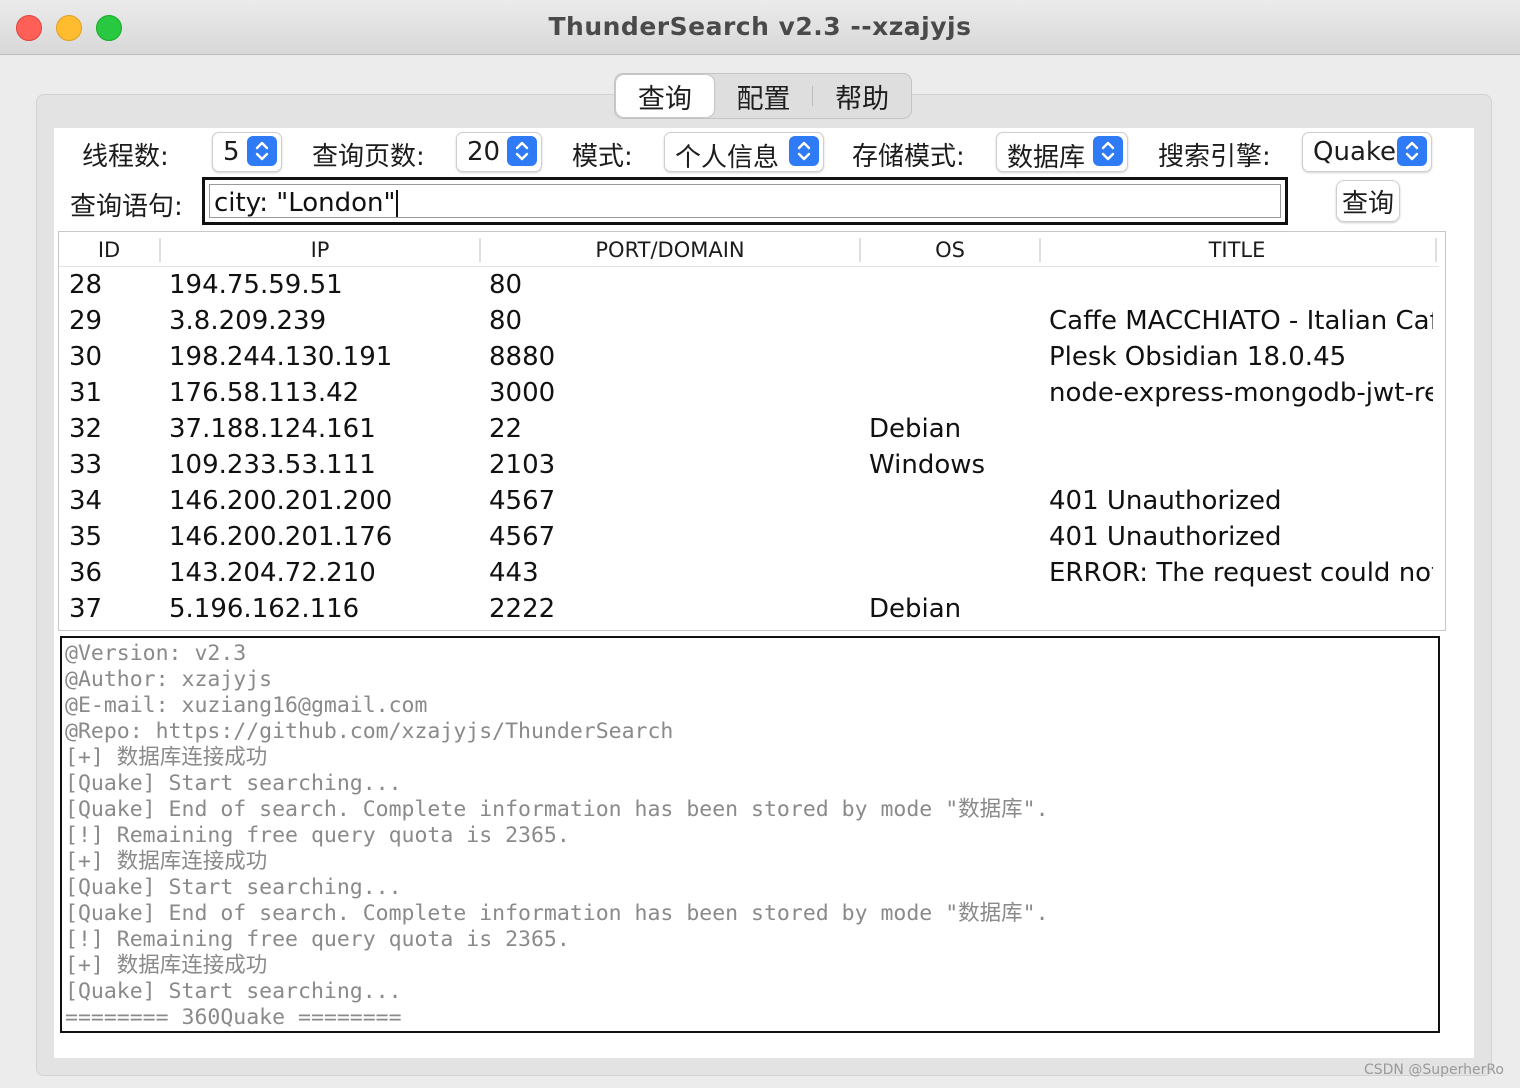 This screenshot has height=1088, width=1520. Describe the element at coordinates (1214, 157) in the screenshot. I see `engine-label: 搜索引擎:` at that location.